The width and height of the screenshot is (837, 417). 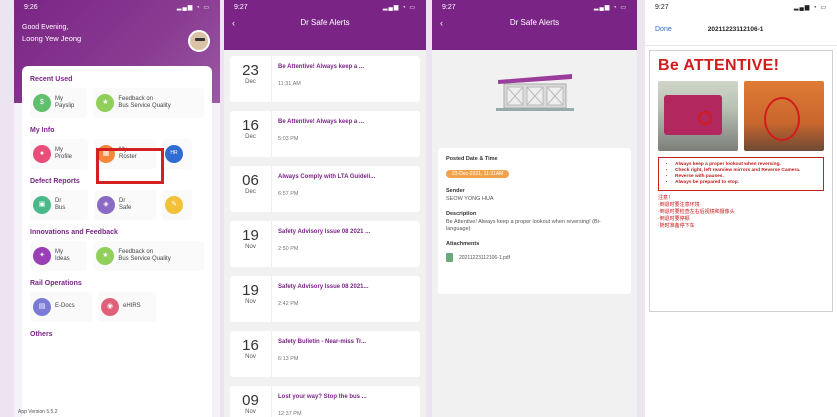 I want to click on section-my-info: My Info, so click(x=42, y=130).